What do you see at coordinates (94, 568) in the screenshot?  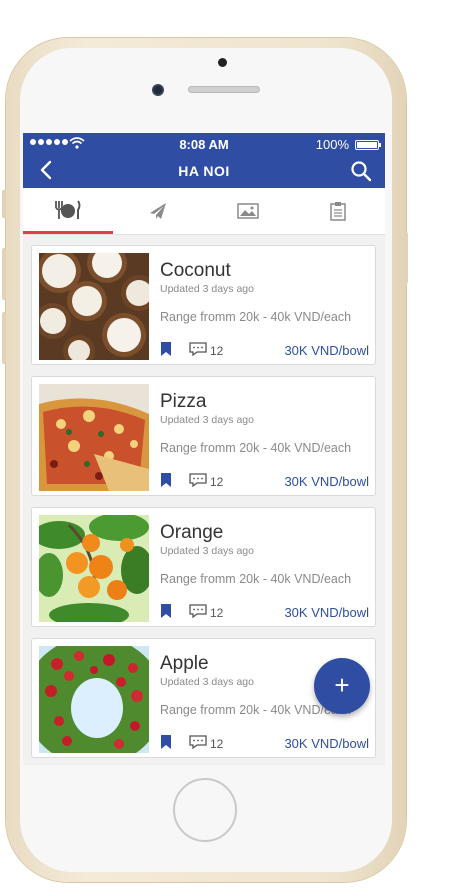 I see `orange-image` at bounding box center [94, 568].